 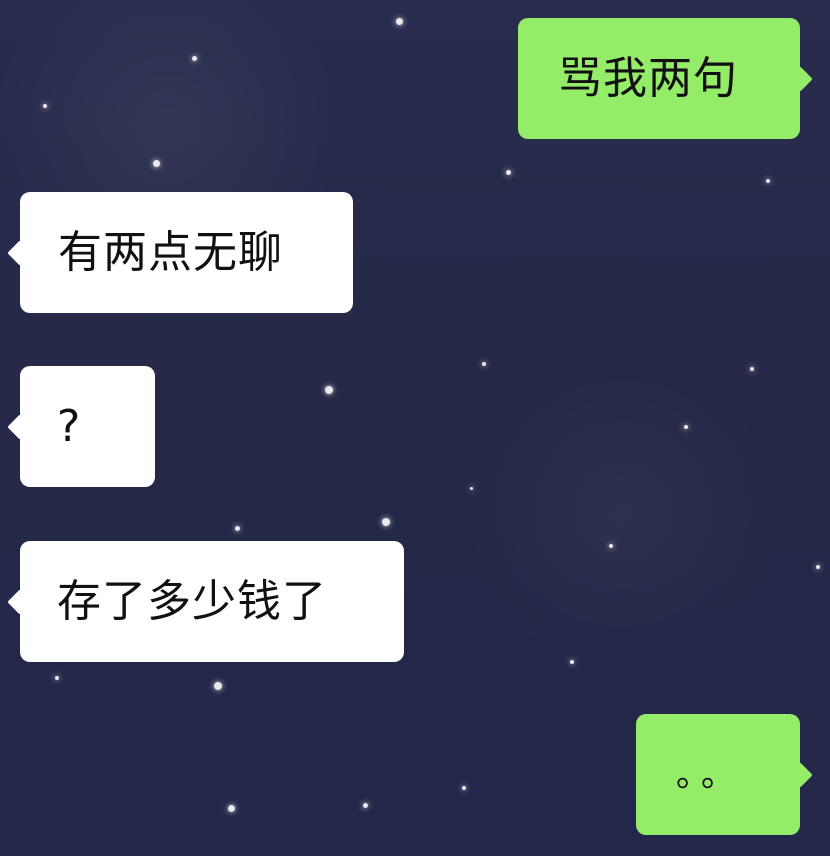 I want to click on message-text: 。。, so click(x=709, y=774).